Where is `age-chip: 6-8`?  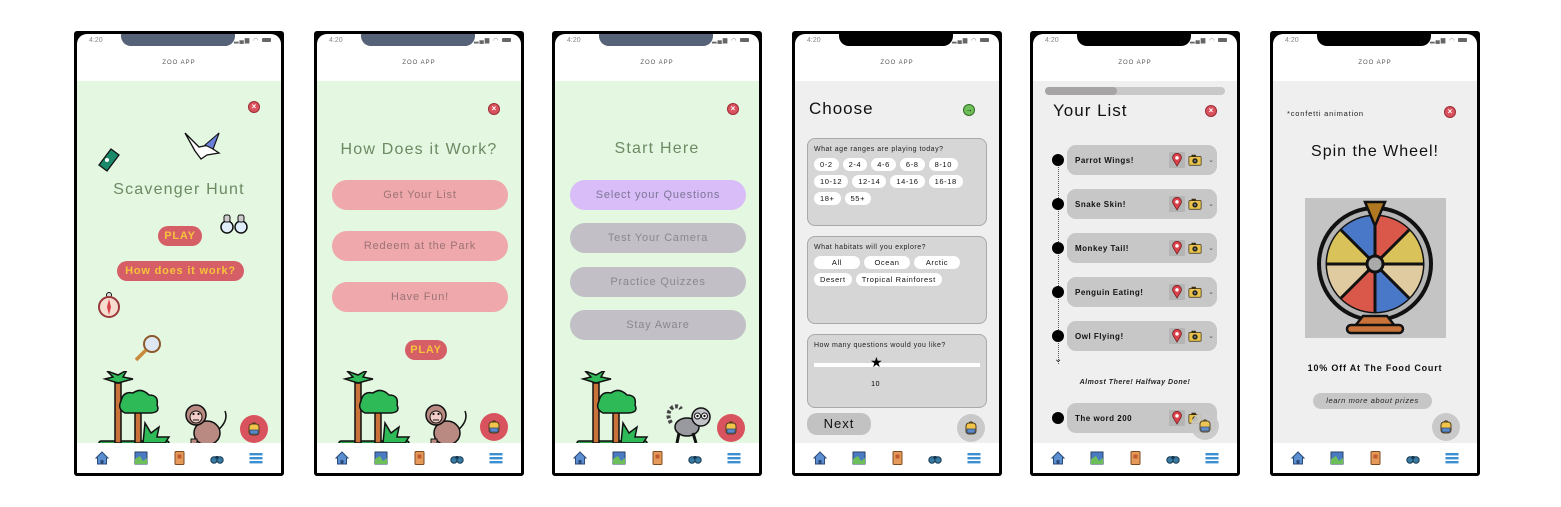 age-chip: 6-8 is located at coordinates (912, 164).